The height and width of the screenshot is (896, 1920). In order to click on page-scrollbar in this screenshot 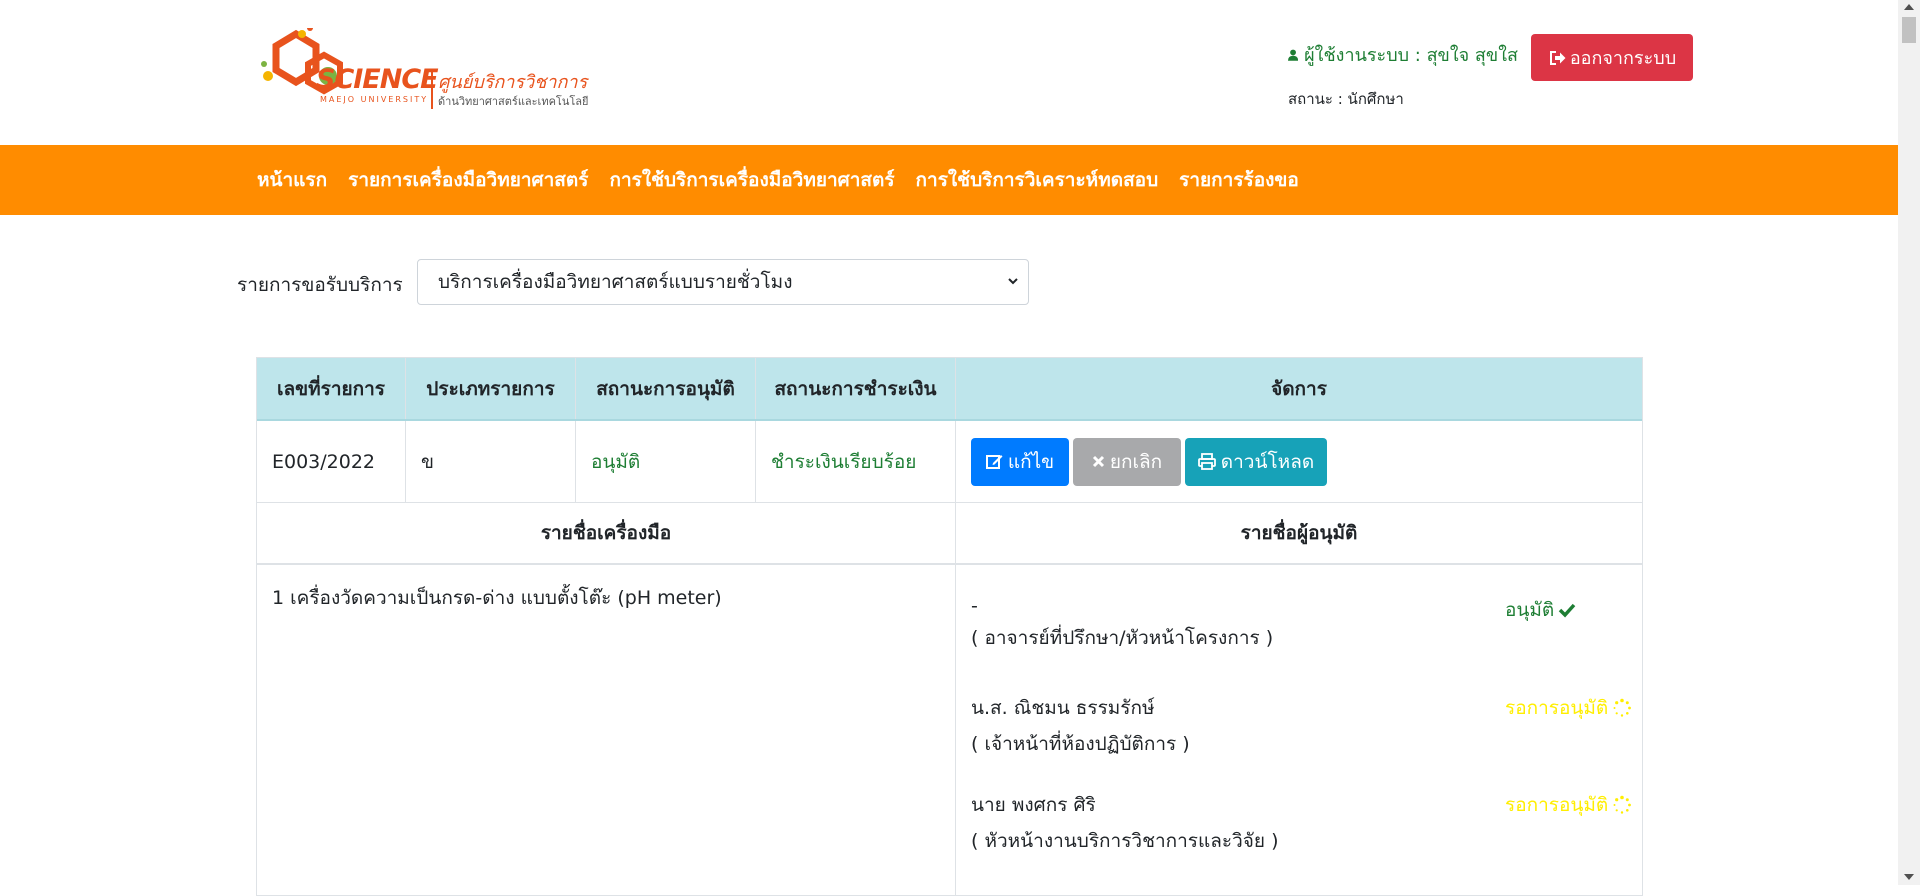, I will do `click(1909, 442)`.